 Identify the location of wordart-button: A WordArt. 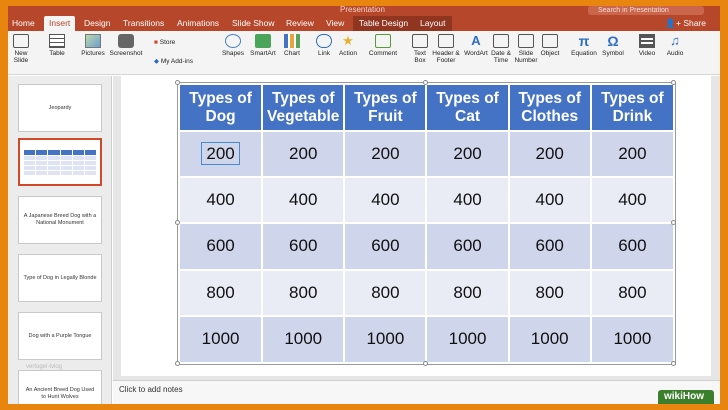
(476, 46).